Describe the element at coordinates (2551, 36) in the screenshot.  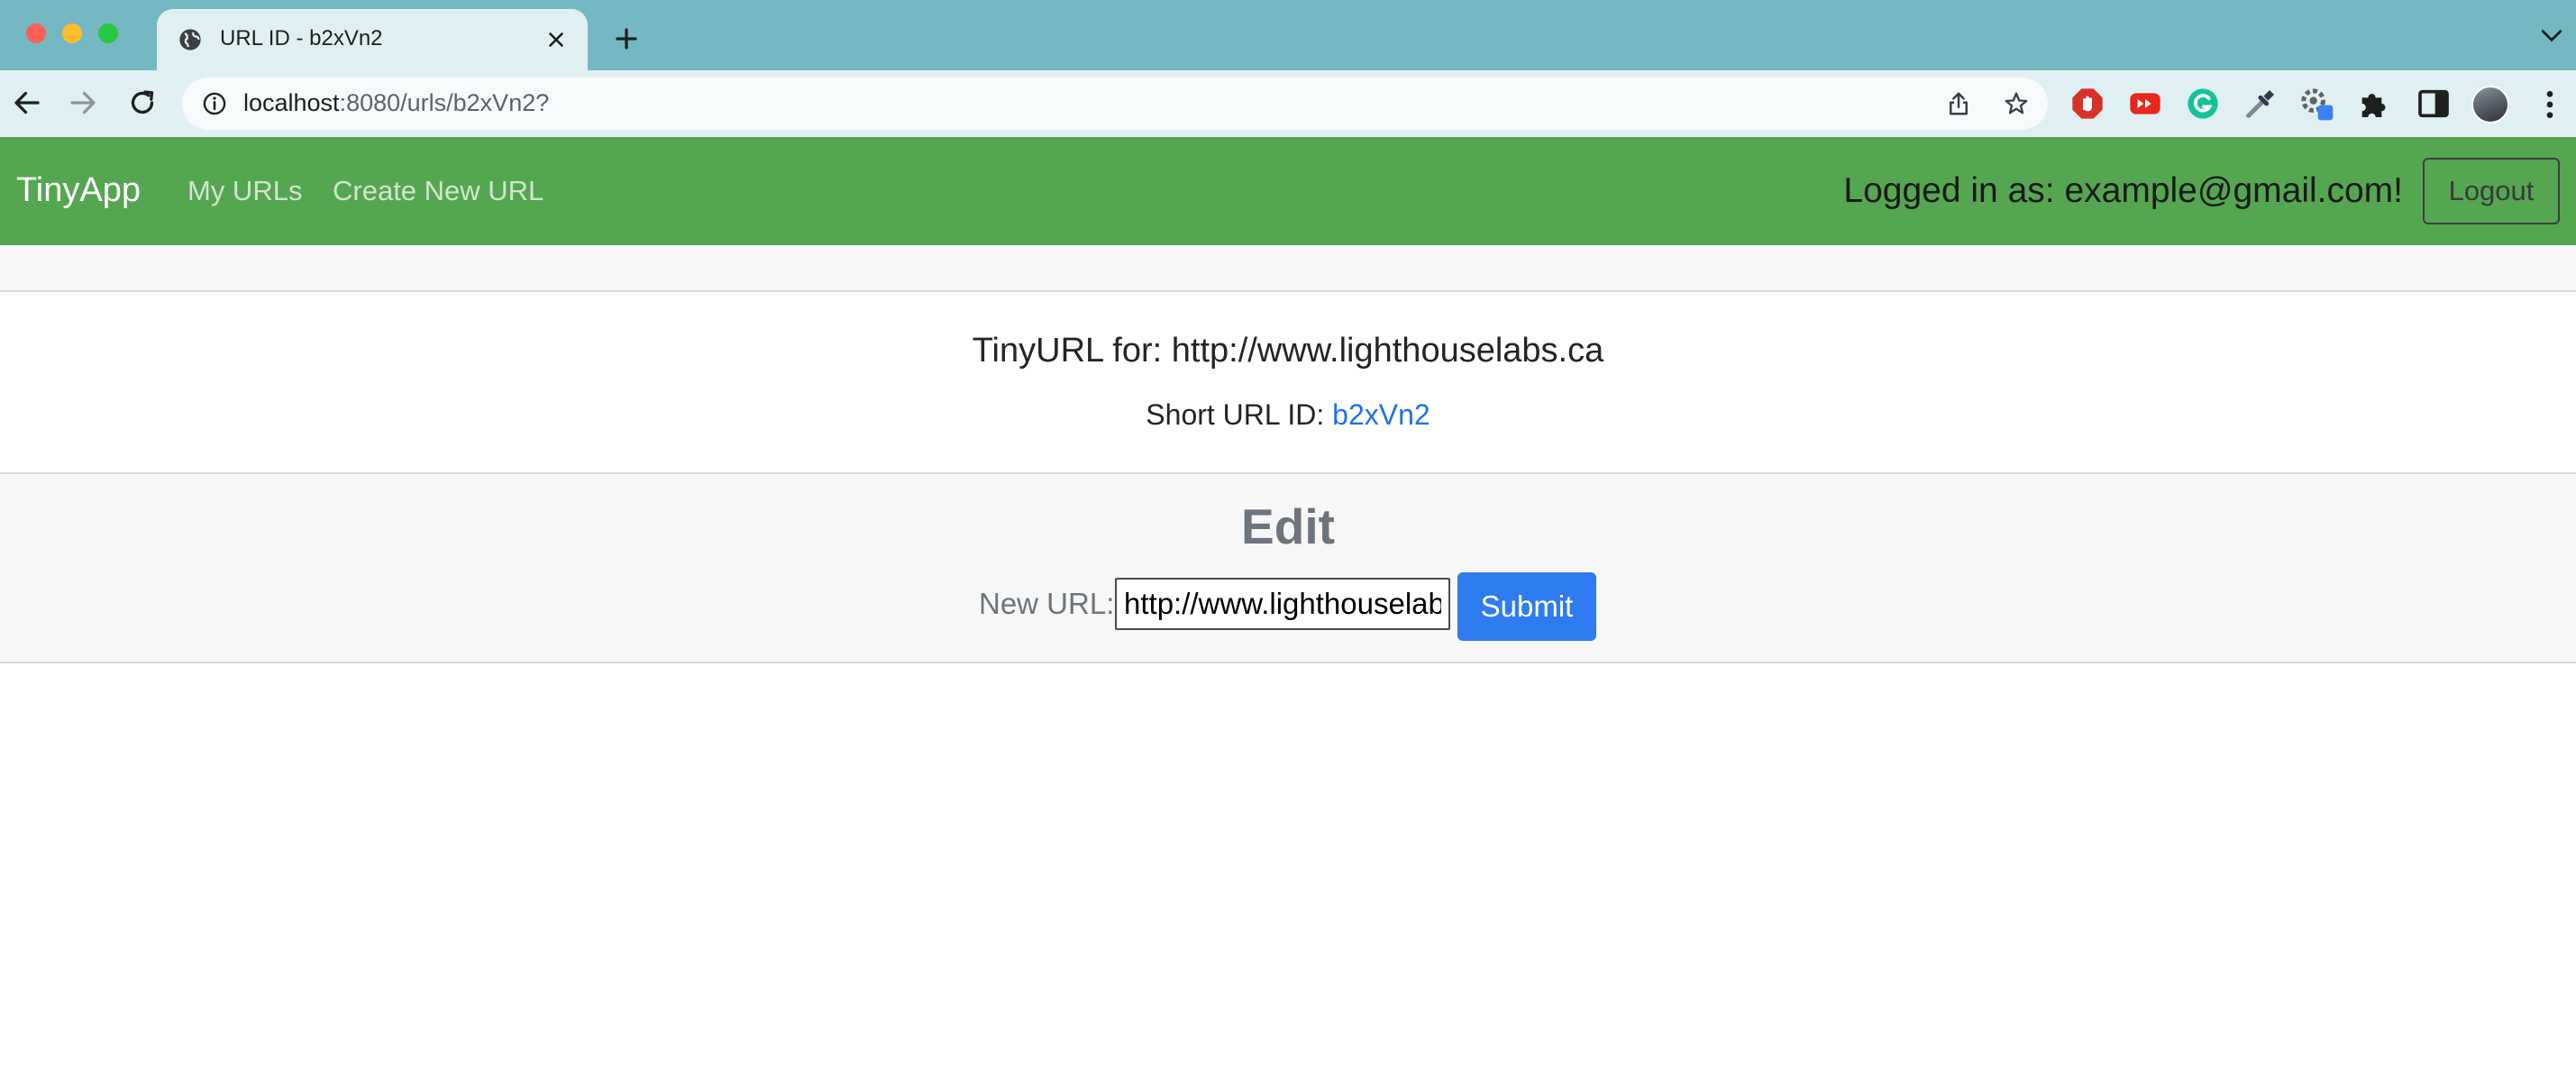
I see `chevron-down-icon` at that location.